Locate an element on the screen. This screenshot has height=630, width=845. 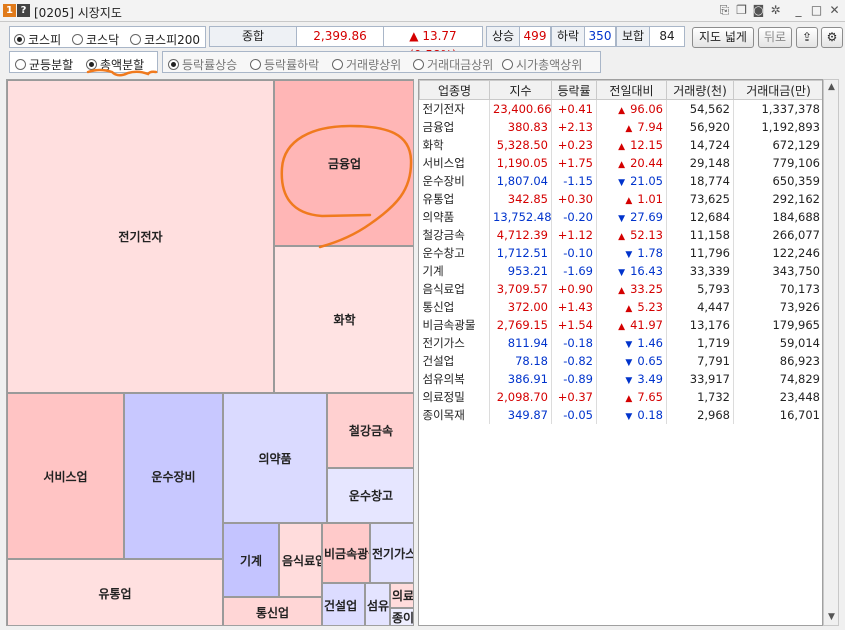
treemap-tile-label: 의료정밀 is located at coordinates (403, 596).